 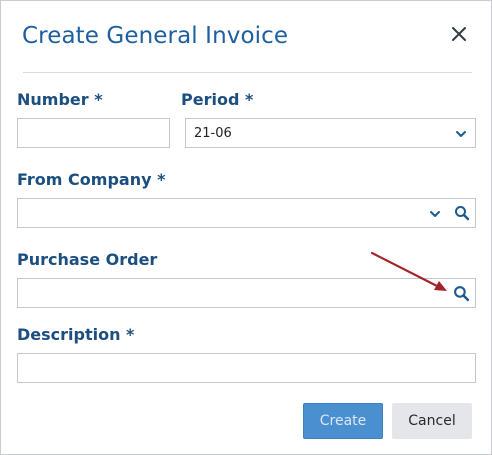 What do you see at coordinates (217, 99) in the screenshot?
I see `period-label: Period *` at bounding box center [217, 99].